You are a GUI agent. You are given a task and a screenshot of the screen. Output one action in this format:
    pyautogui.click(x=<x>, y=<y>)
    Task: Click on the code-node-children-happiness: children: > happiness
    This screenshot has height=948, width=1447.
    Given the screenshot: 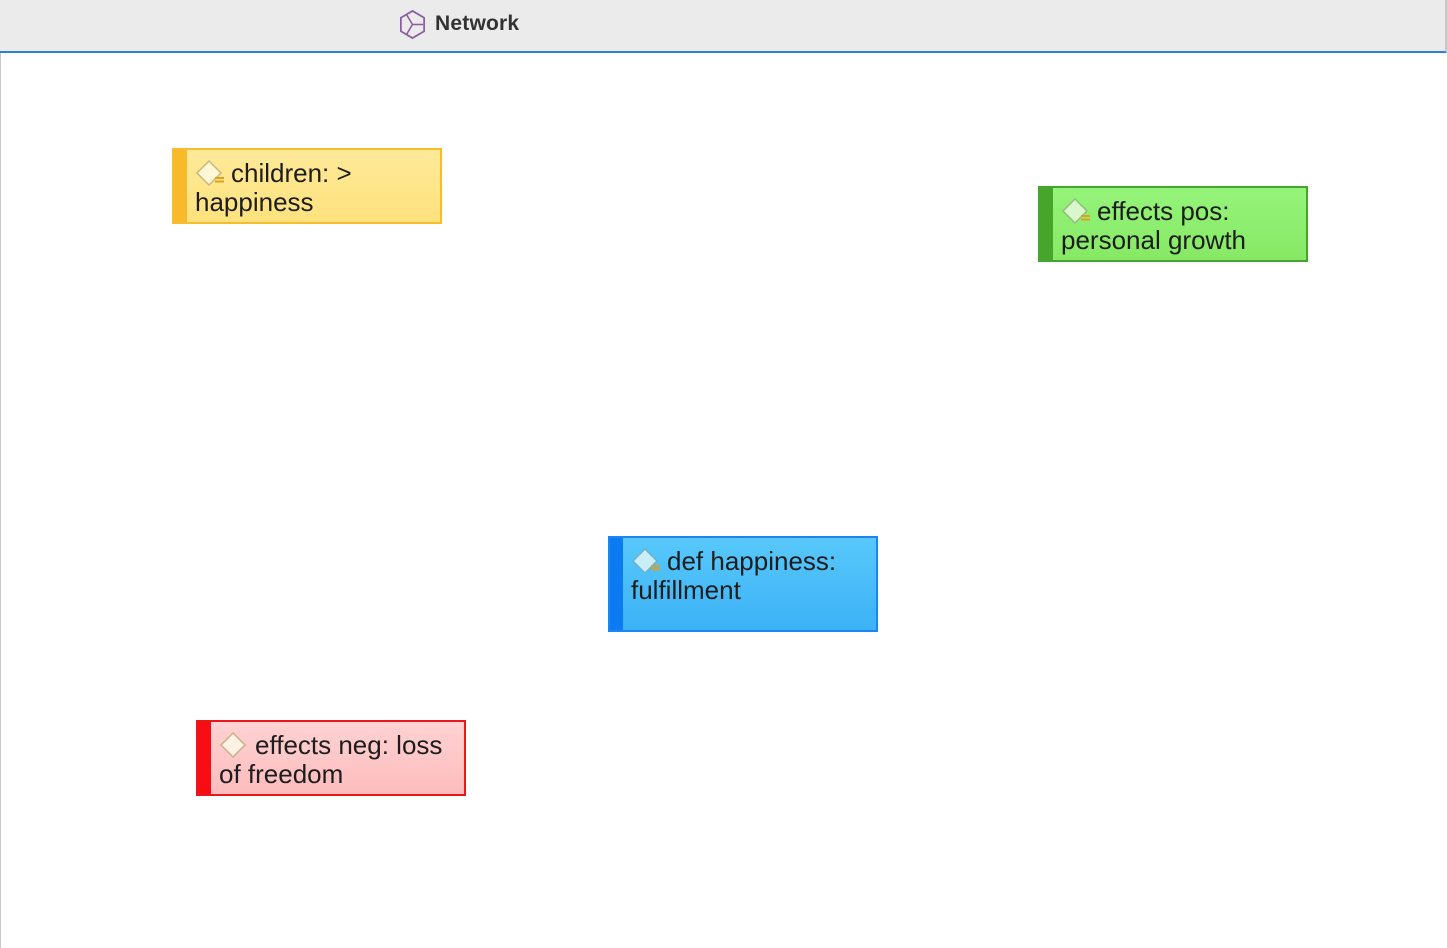 What is the action you would take?
    pyautogui.click(x=307, y=186)
    